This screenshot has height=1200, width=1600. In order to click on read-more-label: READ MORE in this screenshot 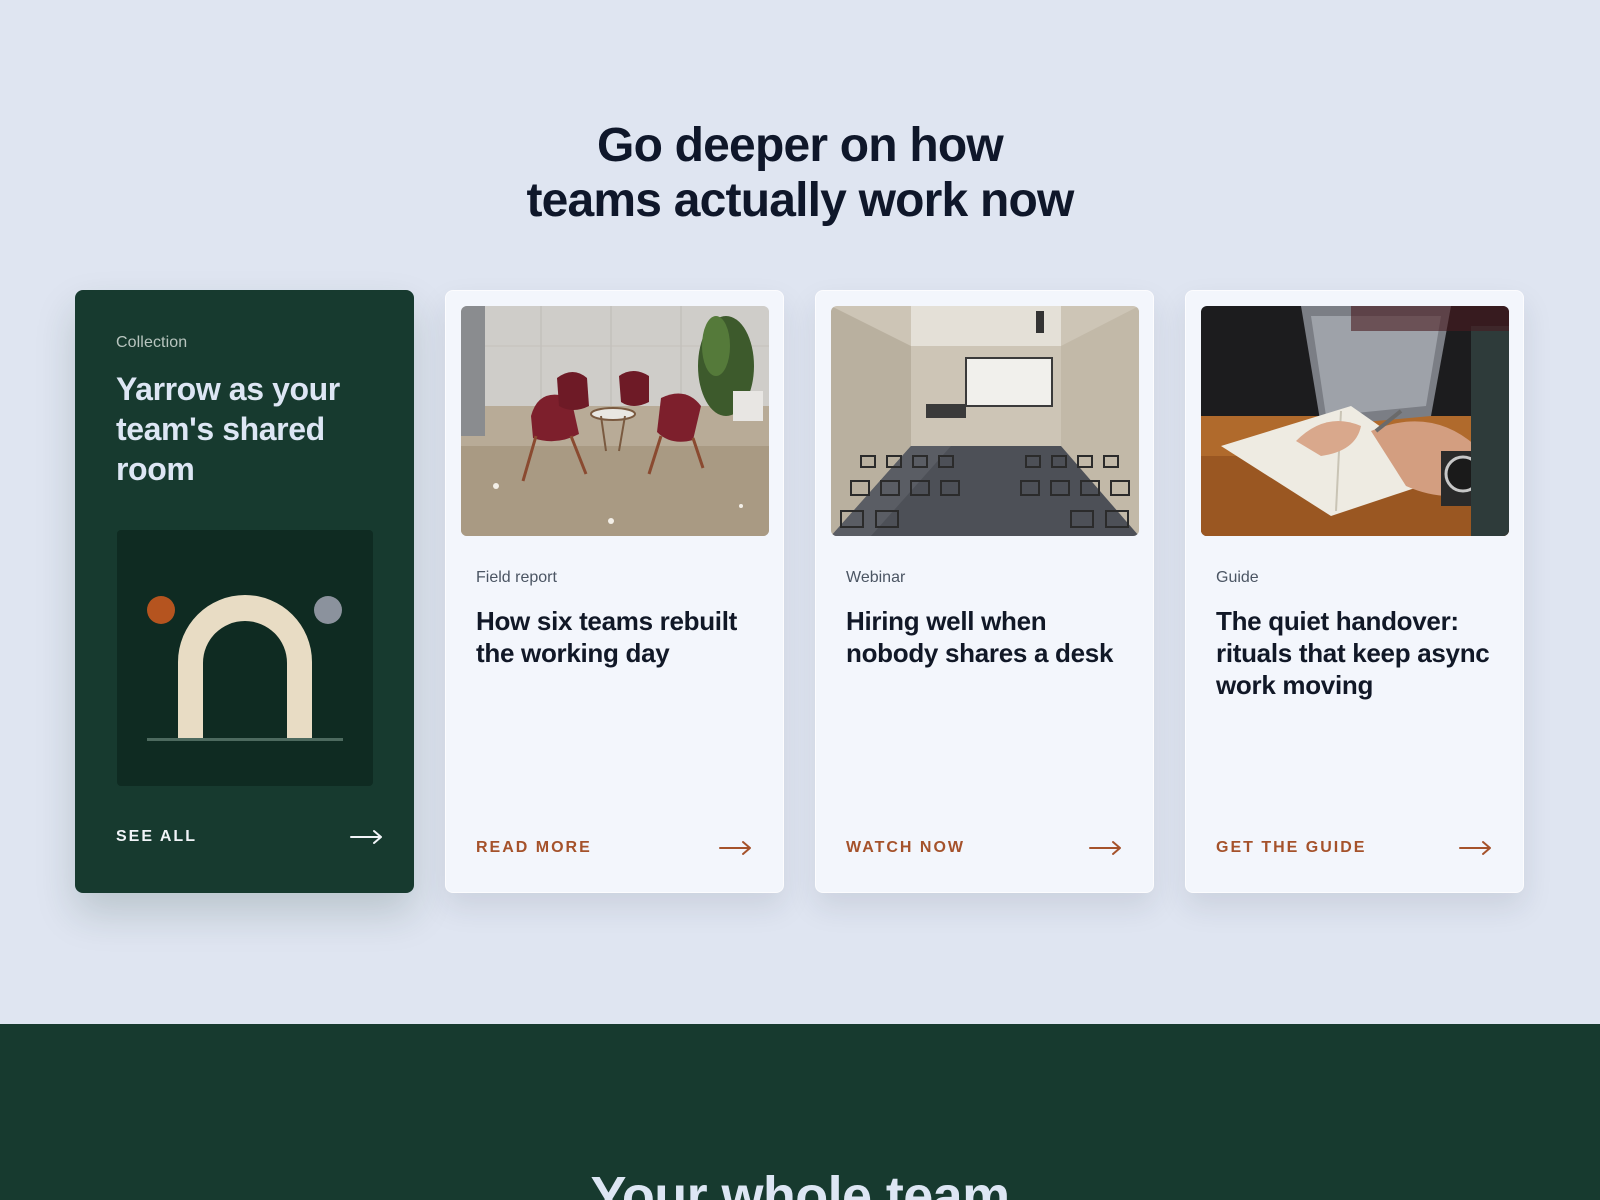, I will do `click(534, 847)`.